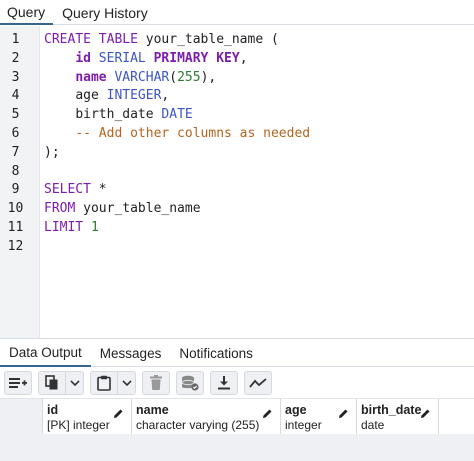 The height and width of the screenshot is (461, 474). I want to click on copy-button, so click(52, 382).